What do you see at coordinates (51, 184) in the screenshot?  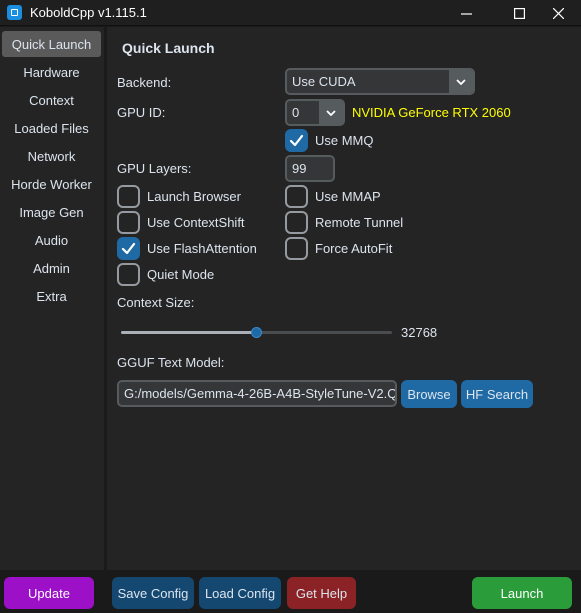 I see `sidebar-item-horde-worker: Horde Worker` at bounding box center [51, 184].